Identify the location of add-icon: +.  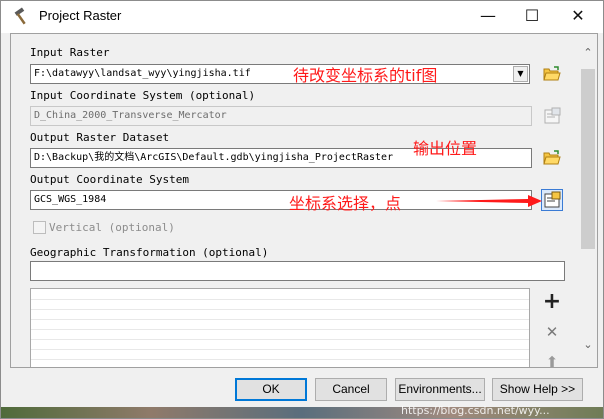
(552, 301).